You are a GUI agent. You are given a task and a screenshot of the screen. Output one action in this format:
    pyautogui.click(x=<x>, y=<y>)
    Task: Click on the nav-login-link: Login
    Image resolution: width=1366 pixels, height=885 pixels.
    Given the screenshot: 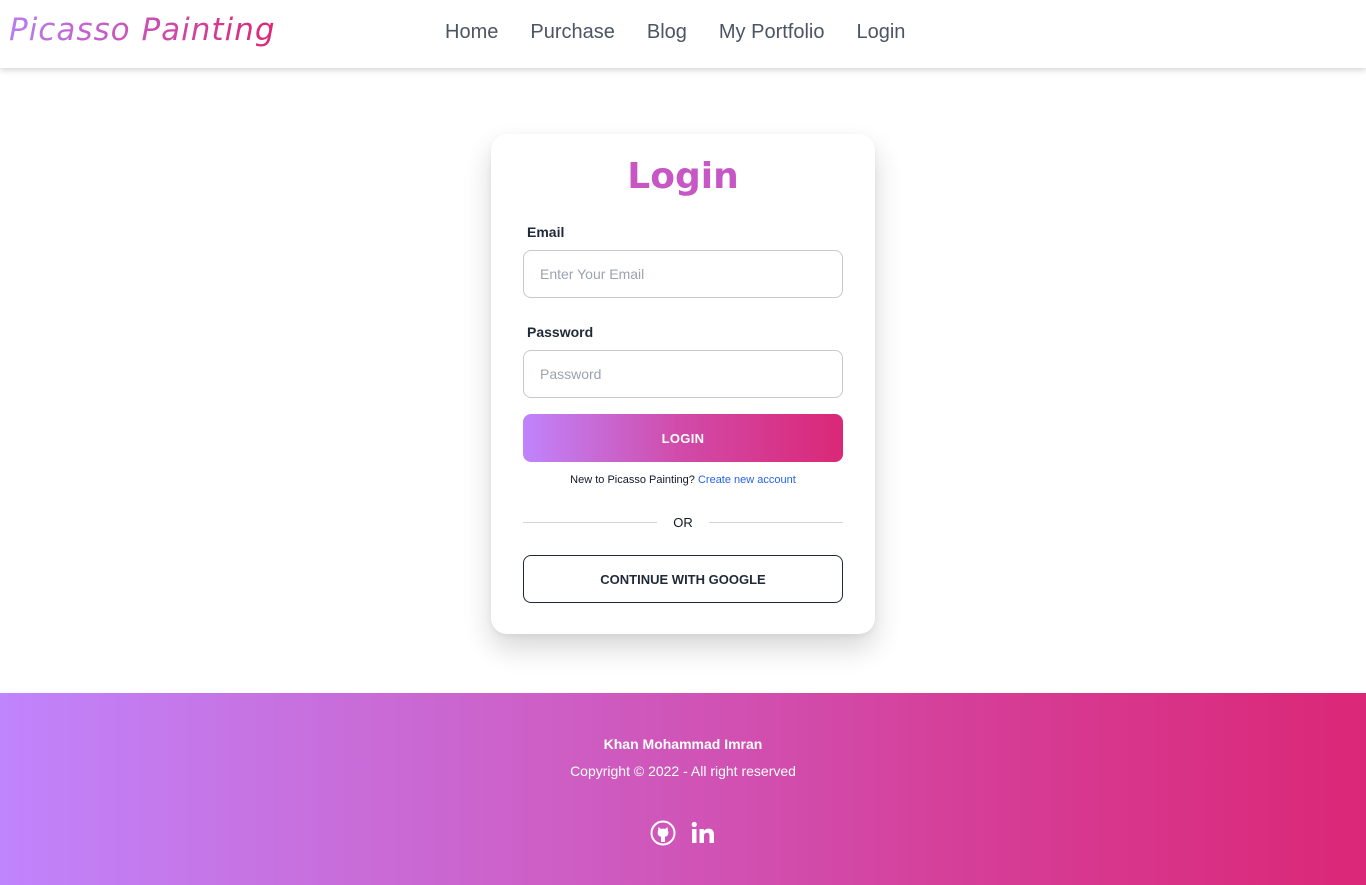 What is the action you would take?
    pyautogui.click(x=880, y=32)
    